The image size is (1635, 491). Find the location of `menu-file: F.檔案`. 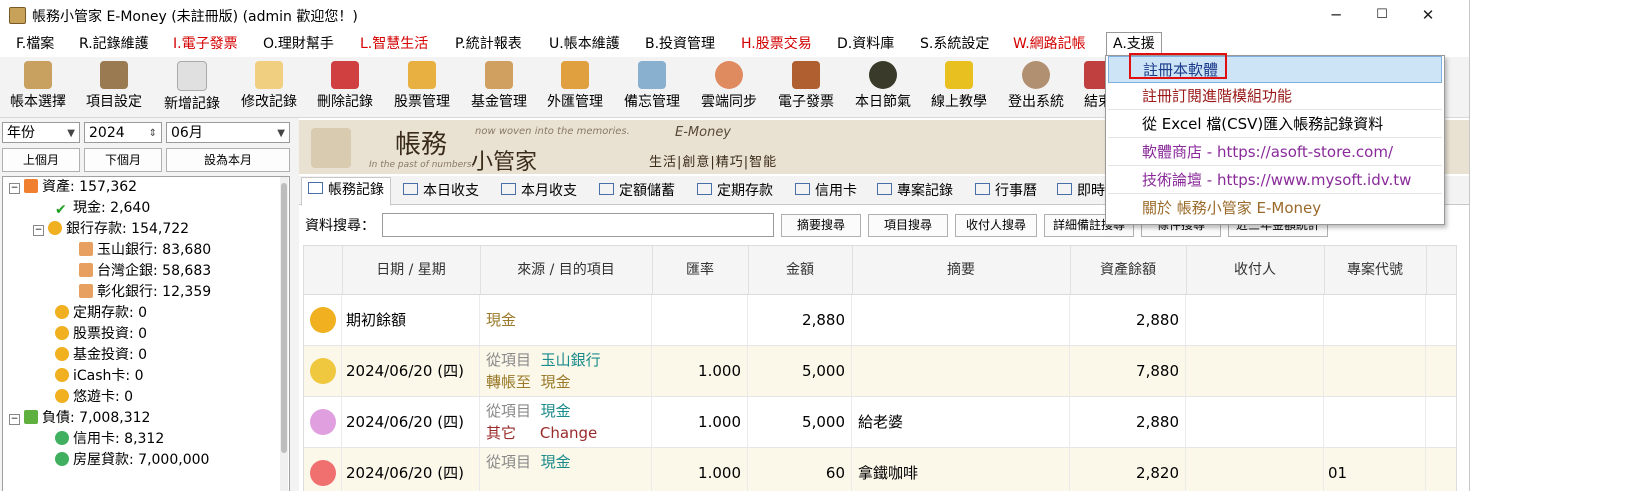

menu-file: F.檔案 is located at coordinates (35, 44).